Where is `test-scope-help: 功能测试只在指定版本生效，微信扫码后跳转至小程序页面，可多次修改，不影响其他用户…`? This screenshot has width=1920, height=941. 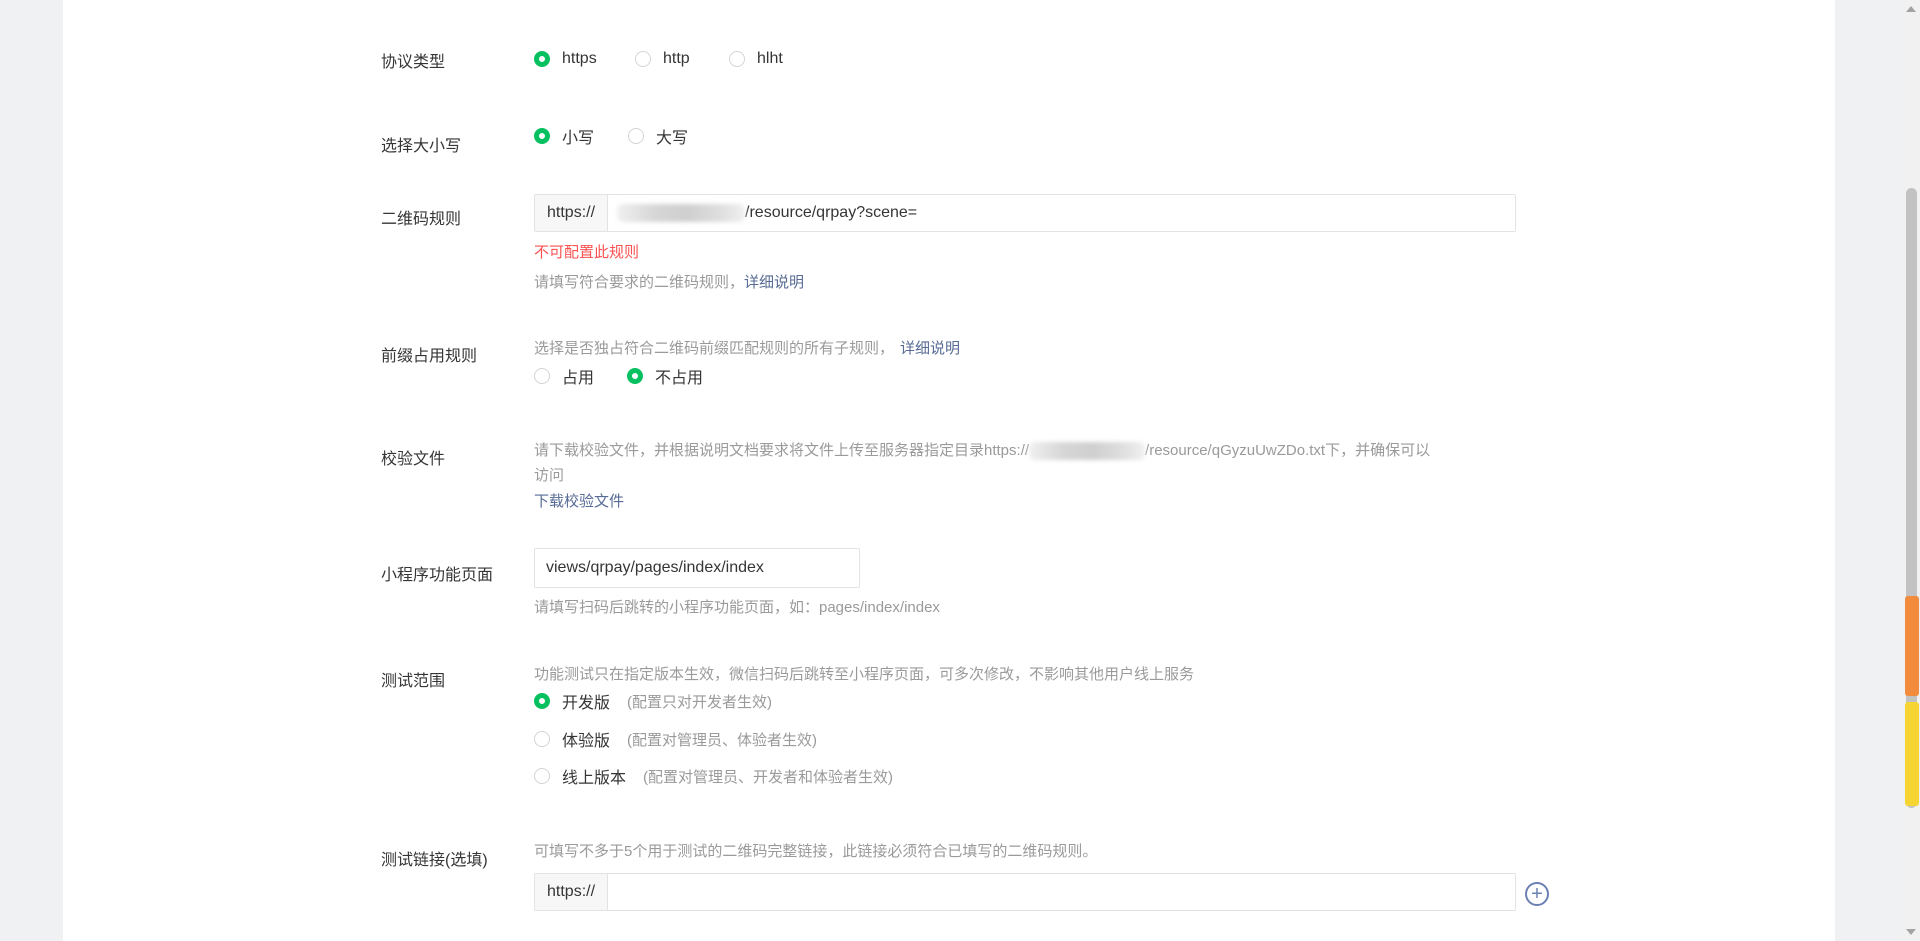
test-scope-help: 功能测试只在指定版本生效，微信扫码后跳转至小程序页面，可多次修改，不影响其他用户… is located at coordinates (864, 674).